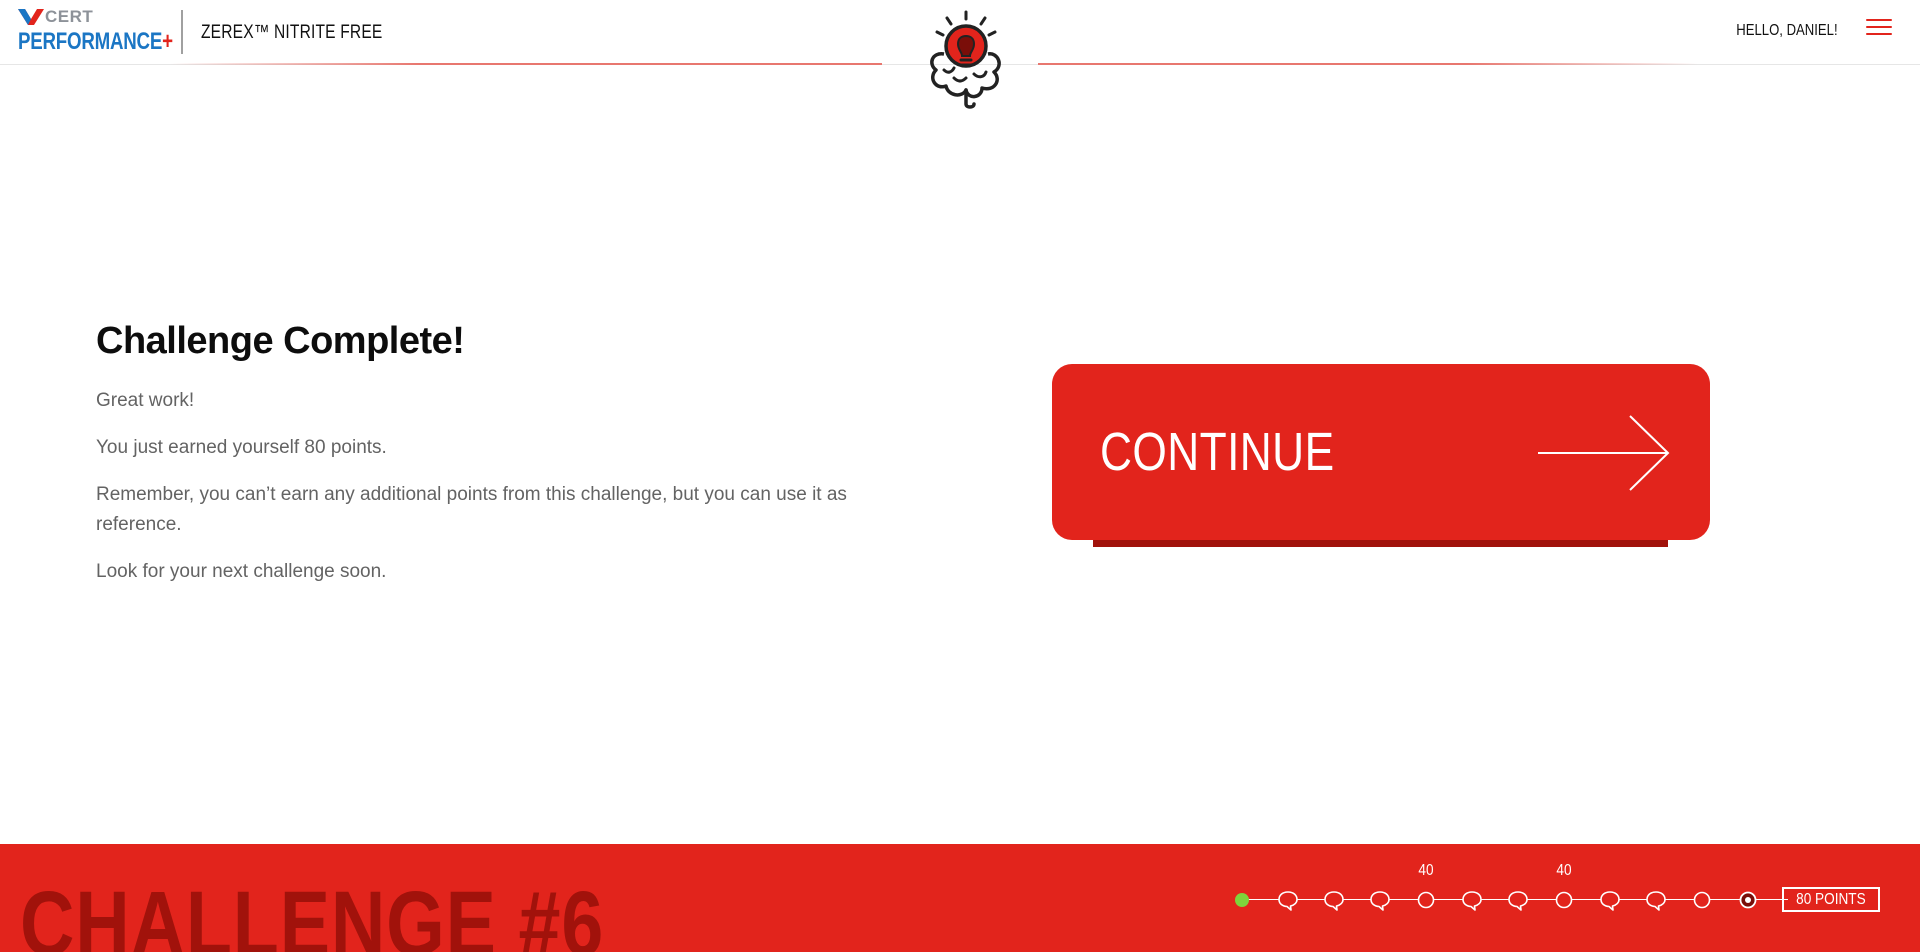 The image size is (1920, 952). I want to click on header-accent-line-left, so click(526, 64).